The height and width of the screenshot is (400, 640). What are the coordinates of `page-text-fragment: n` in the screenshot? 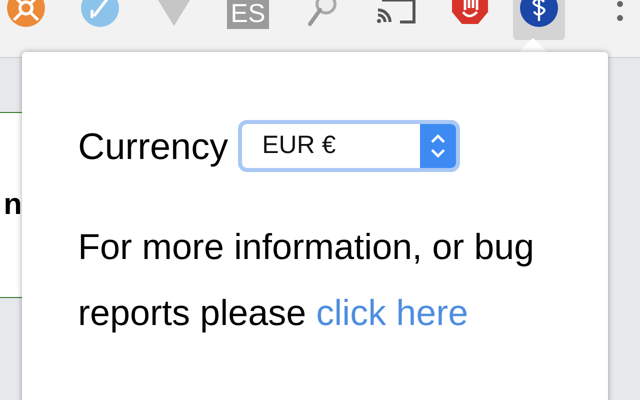 It's located at (13, 205).